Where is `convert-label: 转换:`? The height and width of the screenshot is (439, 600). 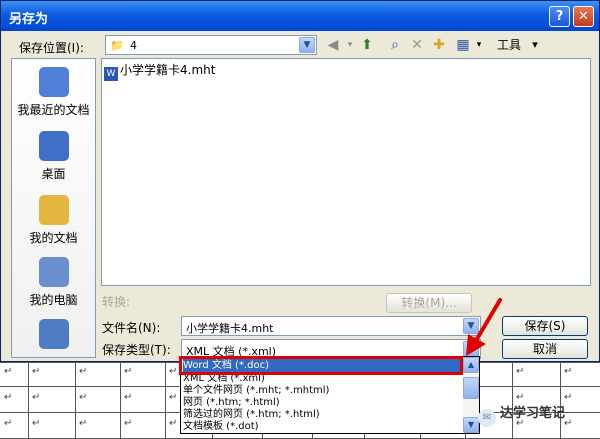
convert-label: 转换: is located at coordinates (116, 302).